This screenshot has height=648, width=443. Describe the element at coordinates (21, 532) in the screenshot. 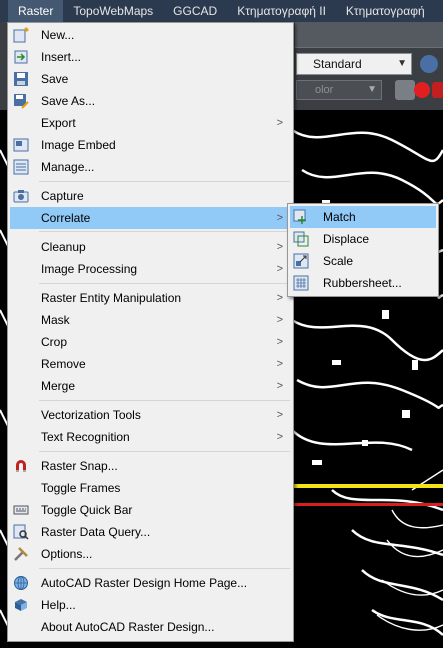

I see `data-query-icon` at that location.